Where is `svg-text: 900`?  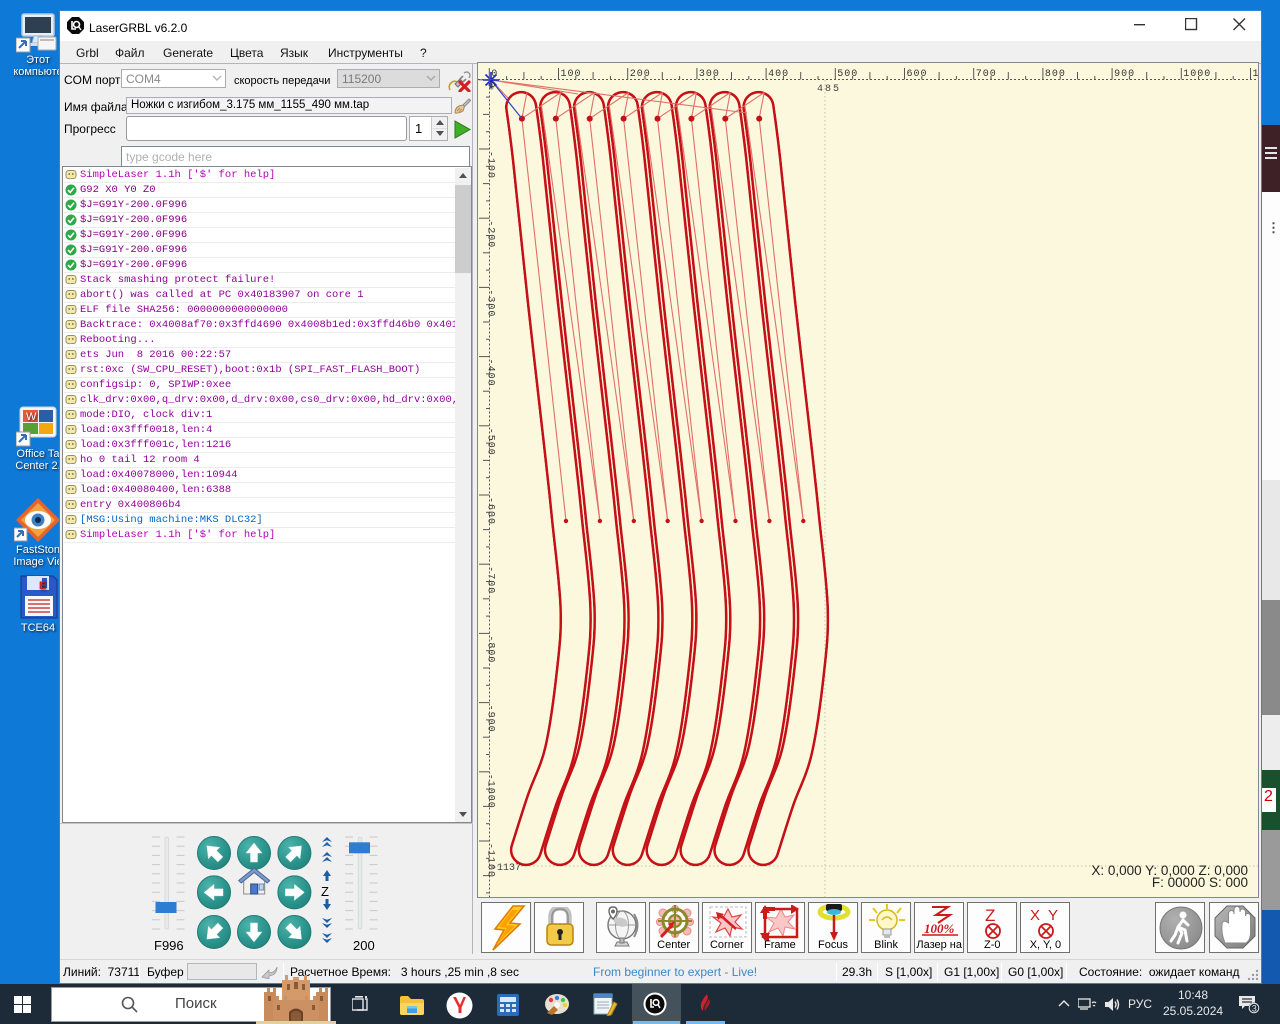 svg-text: 900 is located at coordinates (1124, 74).